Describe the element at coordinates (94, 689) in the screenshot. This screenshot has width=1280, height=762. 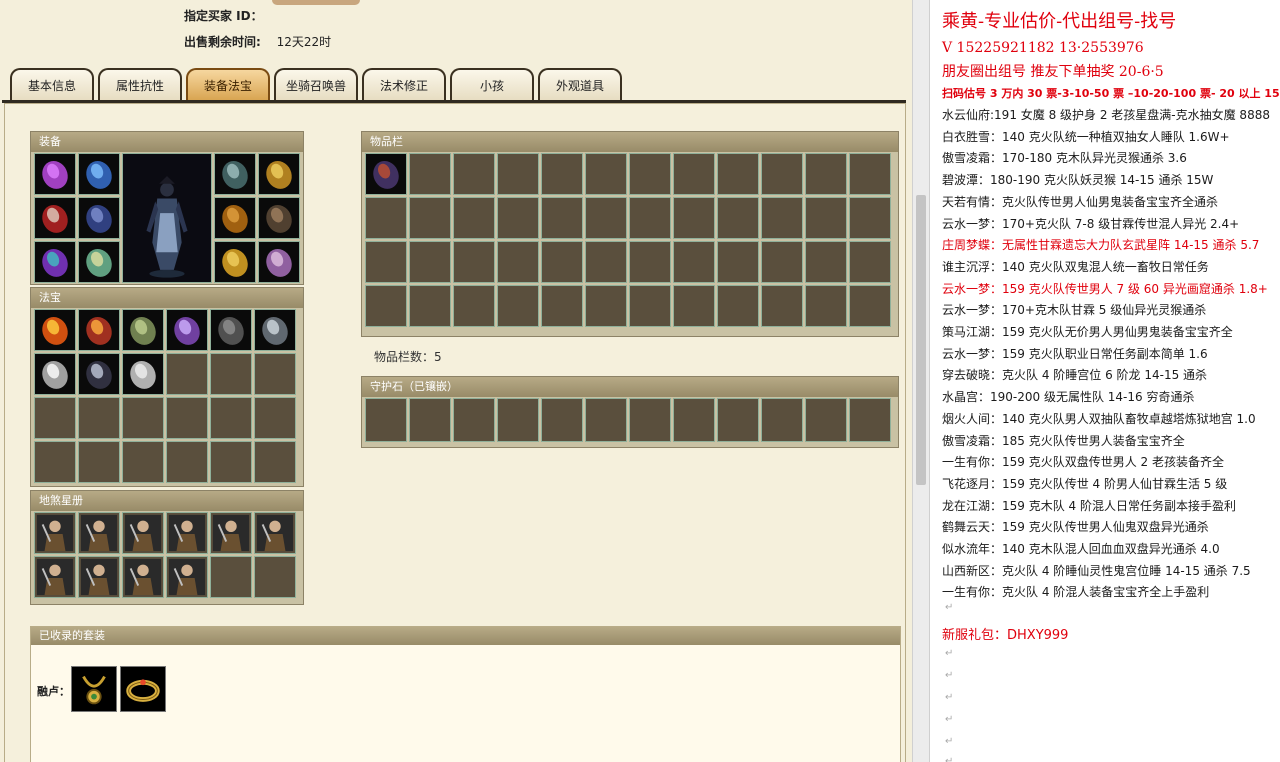
I see `suit-item-necklace` at that location.